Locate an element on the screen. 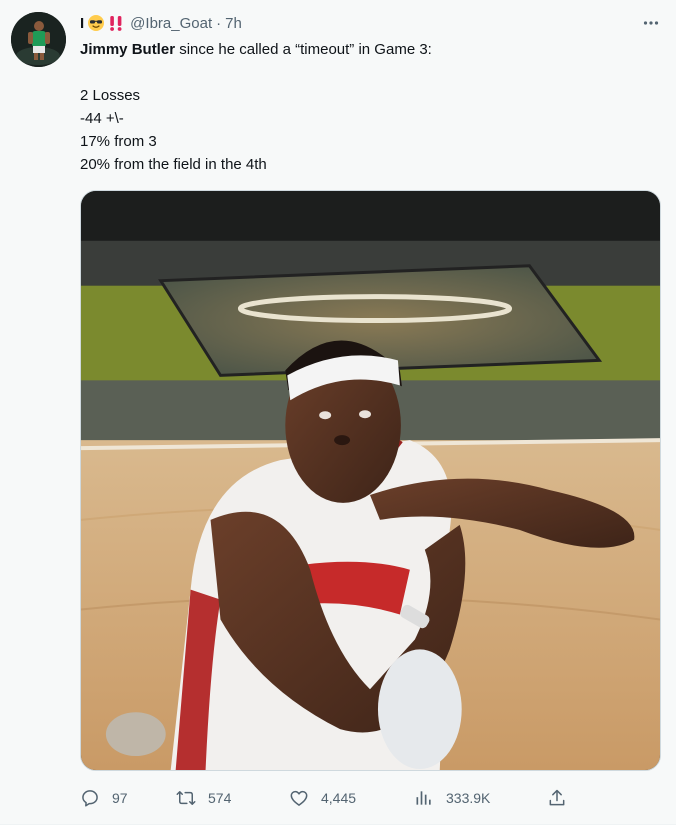 The image size is (676, 825). tweet-actions-bar: 97 574 4,445 333.9K is located at coordinates (330, 798).